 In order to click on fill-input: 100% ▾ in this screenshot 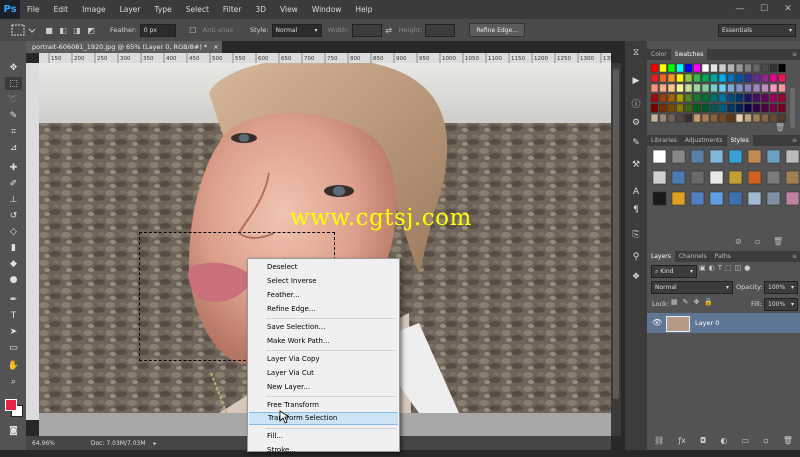, I will do `click(781, 304)`.